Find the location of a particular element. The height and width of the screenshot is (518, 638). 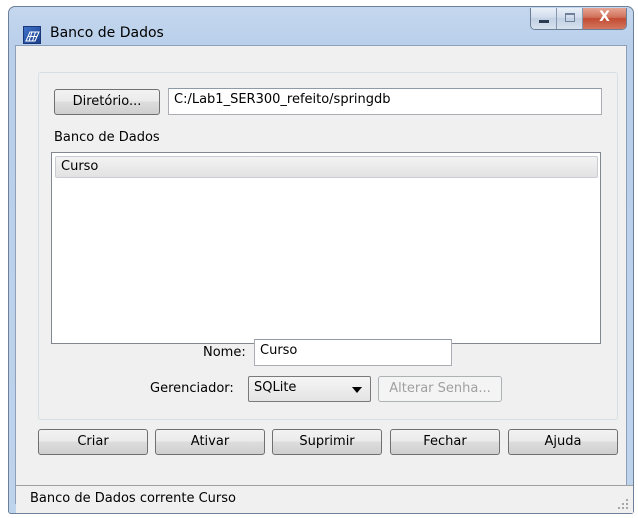

list-item-curso: Curso is located at coordinates (326, 167).